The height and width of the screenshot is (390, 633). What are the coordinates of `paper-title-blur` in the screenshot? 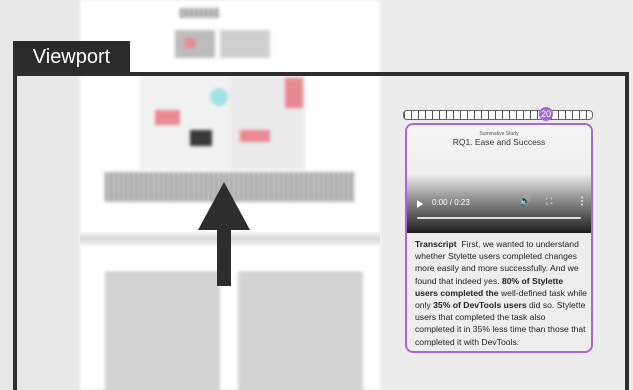 It's located at (200, 13).